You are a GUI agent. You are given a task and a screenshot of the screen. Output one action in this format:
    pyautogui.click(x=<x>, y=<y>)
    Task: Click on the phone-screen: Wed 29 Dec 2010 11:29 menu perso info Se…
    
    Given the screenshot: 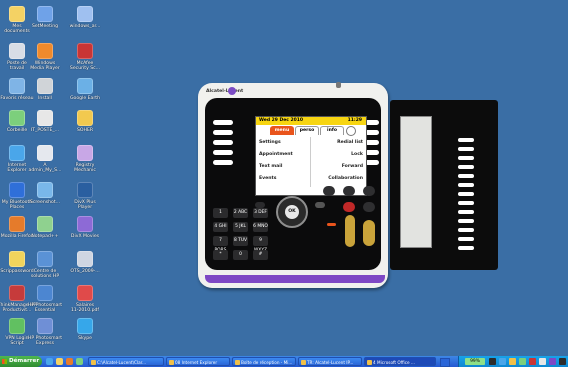 What is the action you would take?
    pyautogui.click(x=311, y=156)
    